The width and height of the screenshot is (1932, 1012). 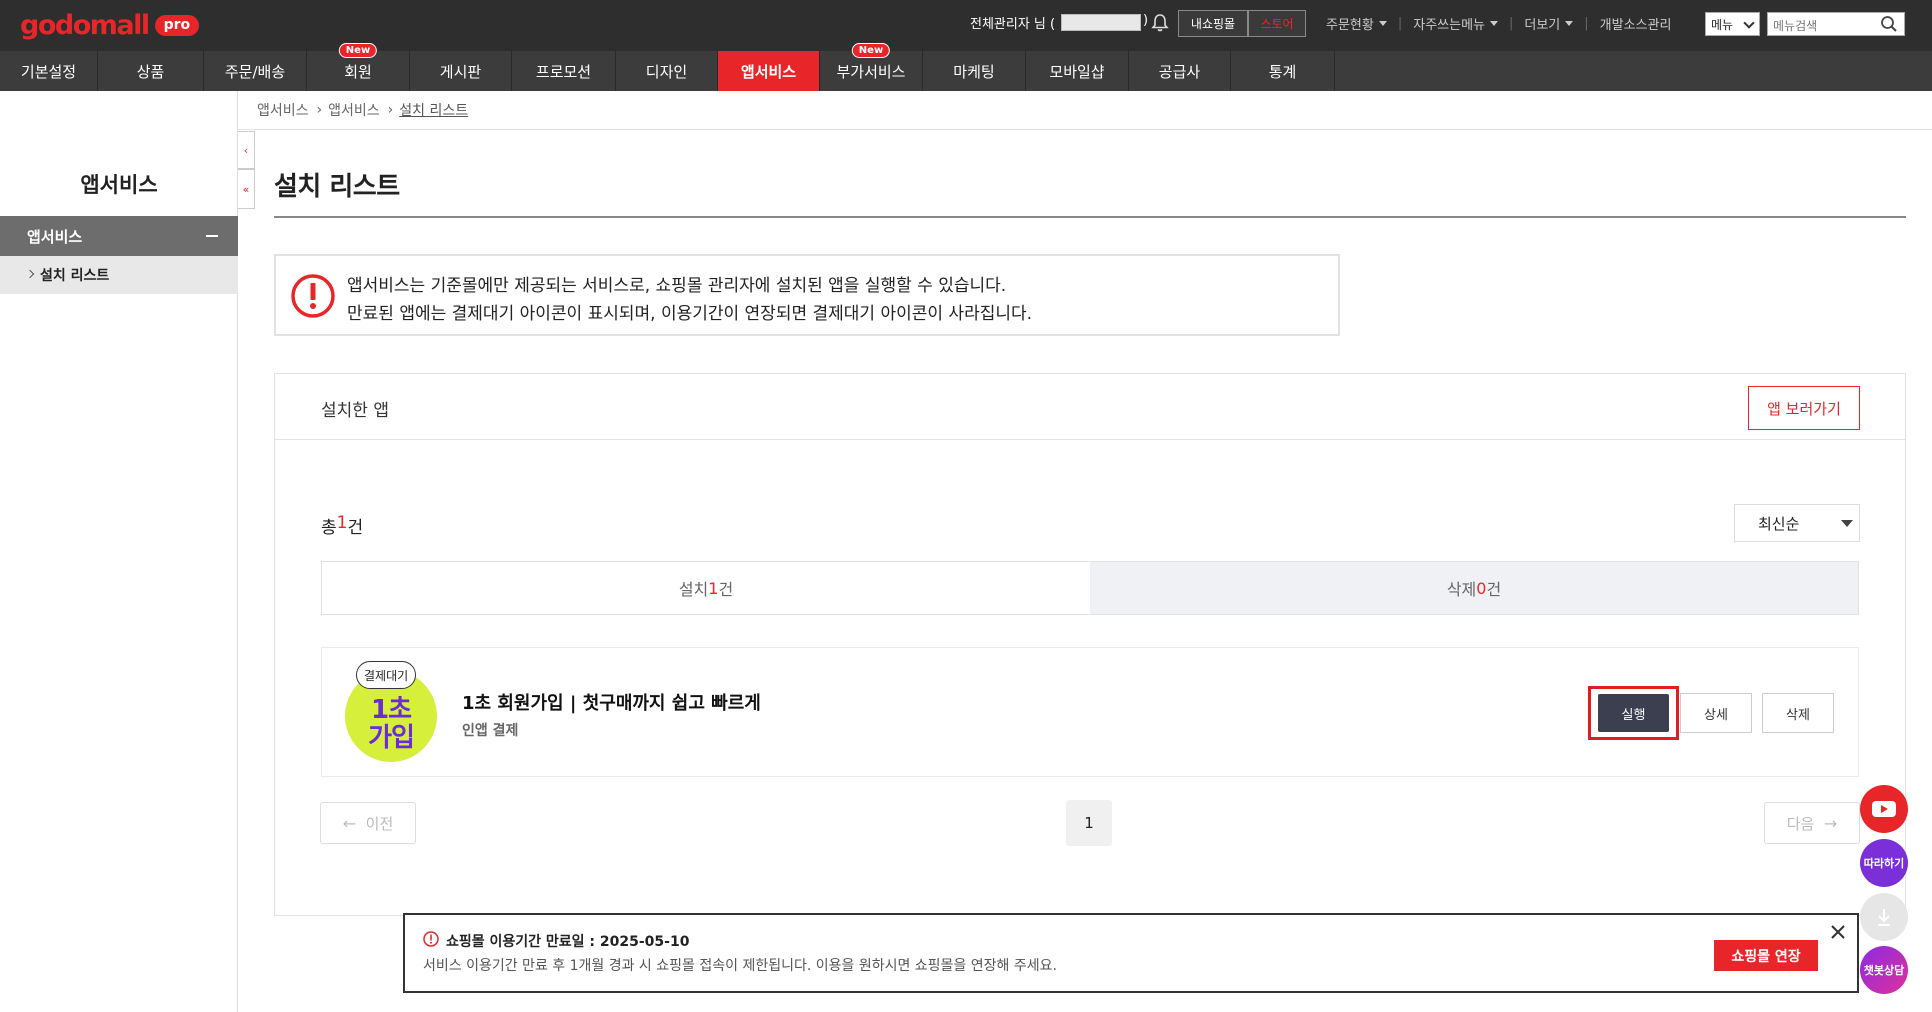 What do you see at coordinates (1797, 523) in the screenshot?
I see `sort-select: 최신순` at bounding box center [1797, 523].